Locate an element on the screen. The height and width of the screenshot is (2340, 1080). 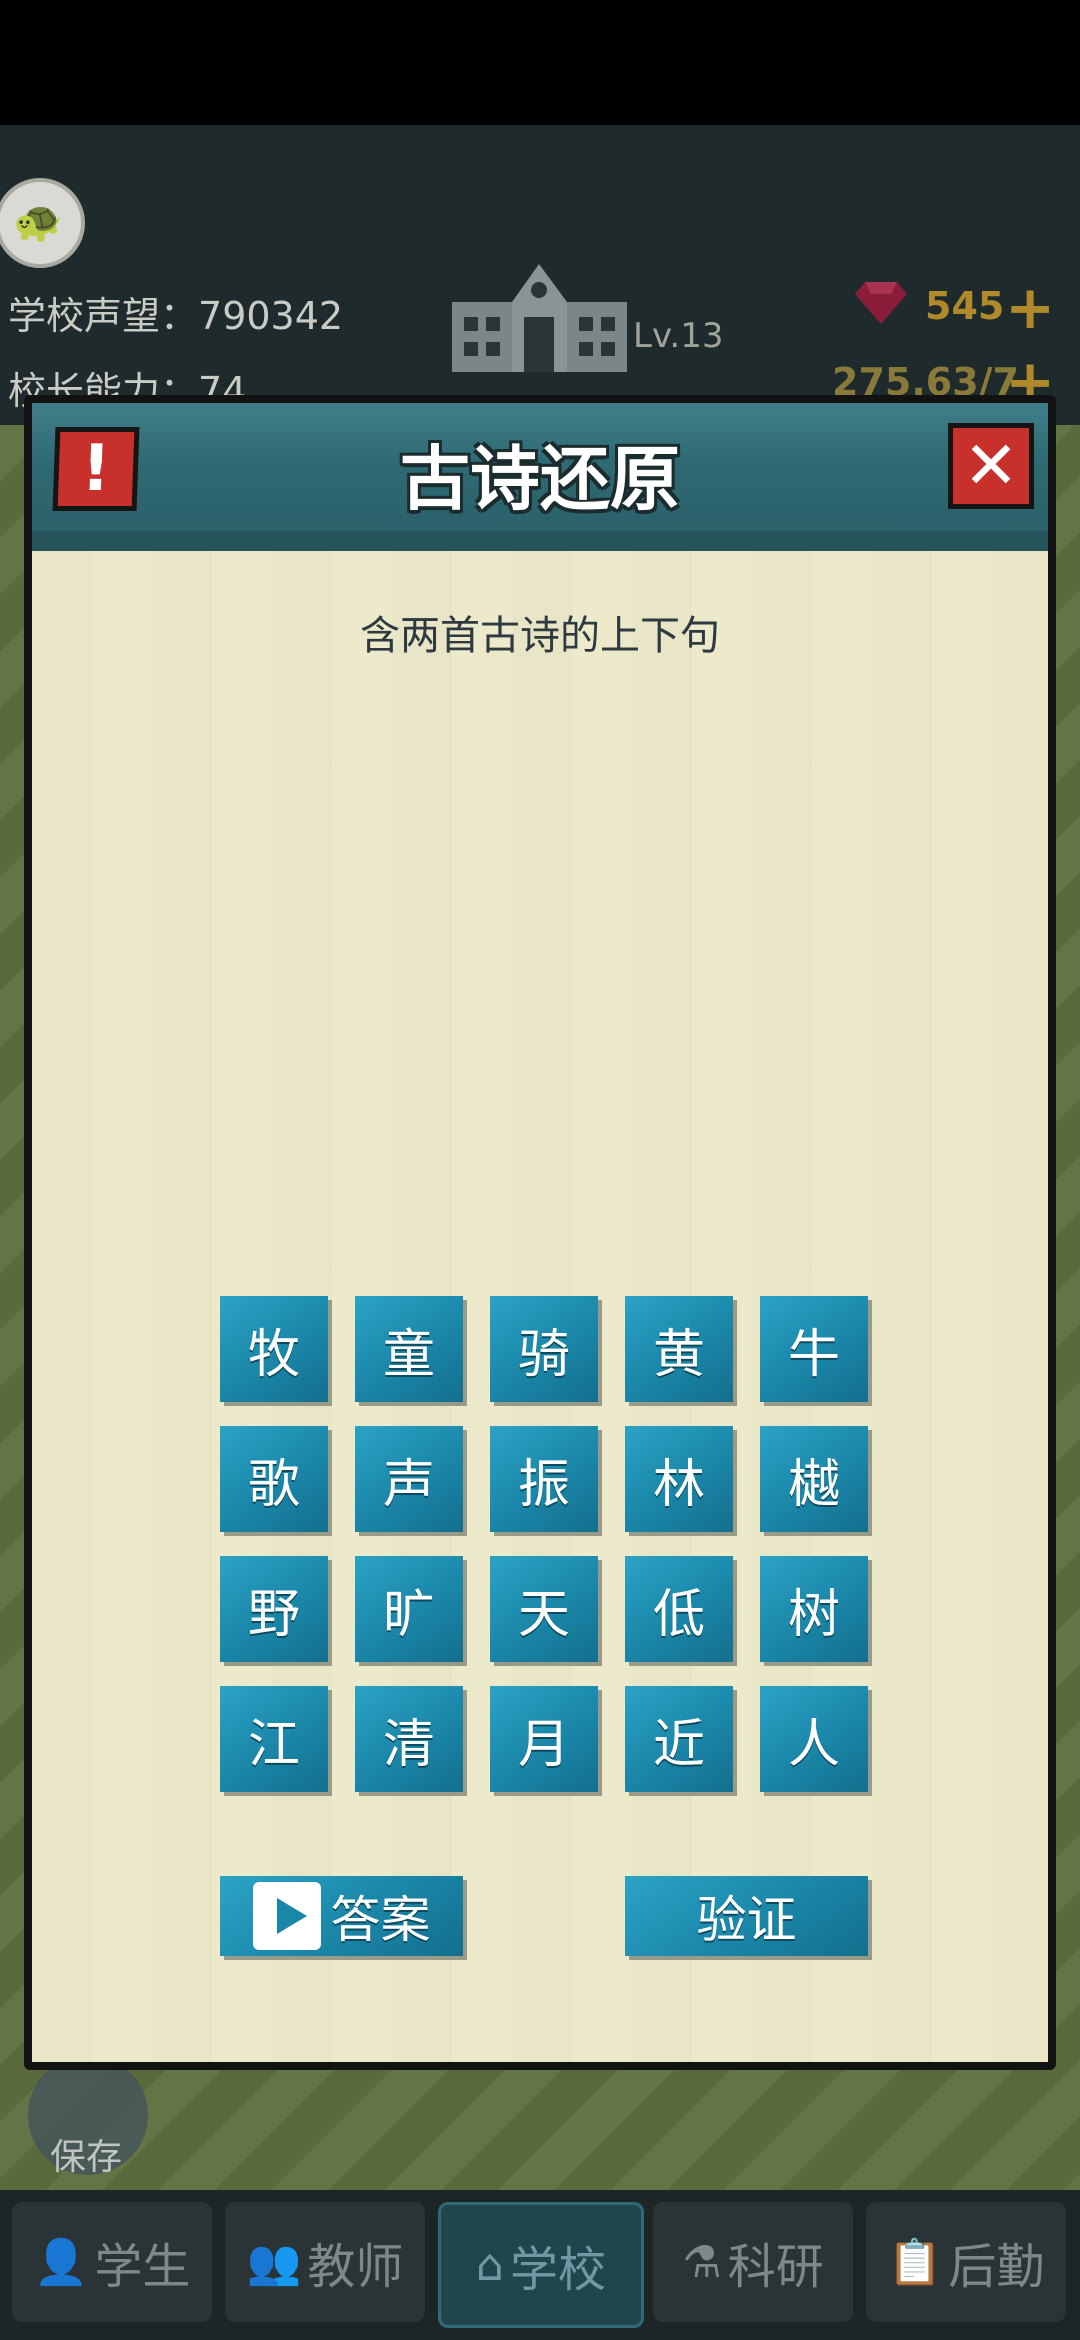
save-label: 保存 is located at coordinates (86, 2157).